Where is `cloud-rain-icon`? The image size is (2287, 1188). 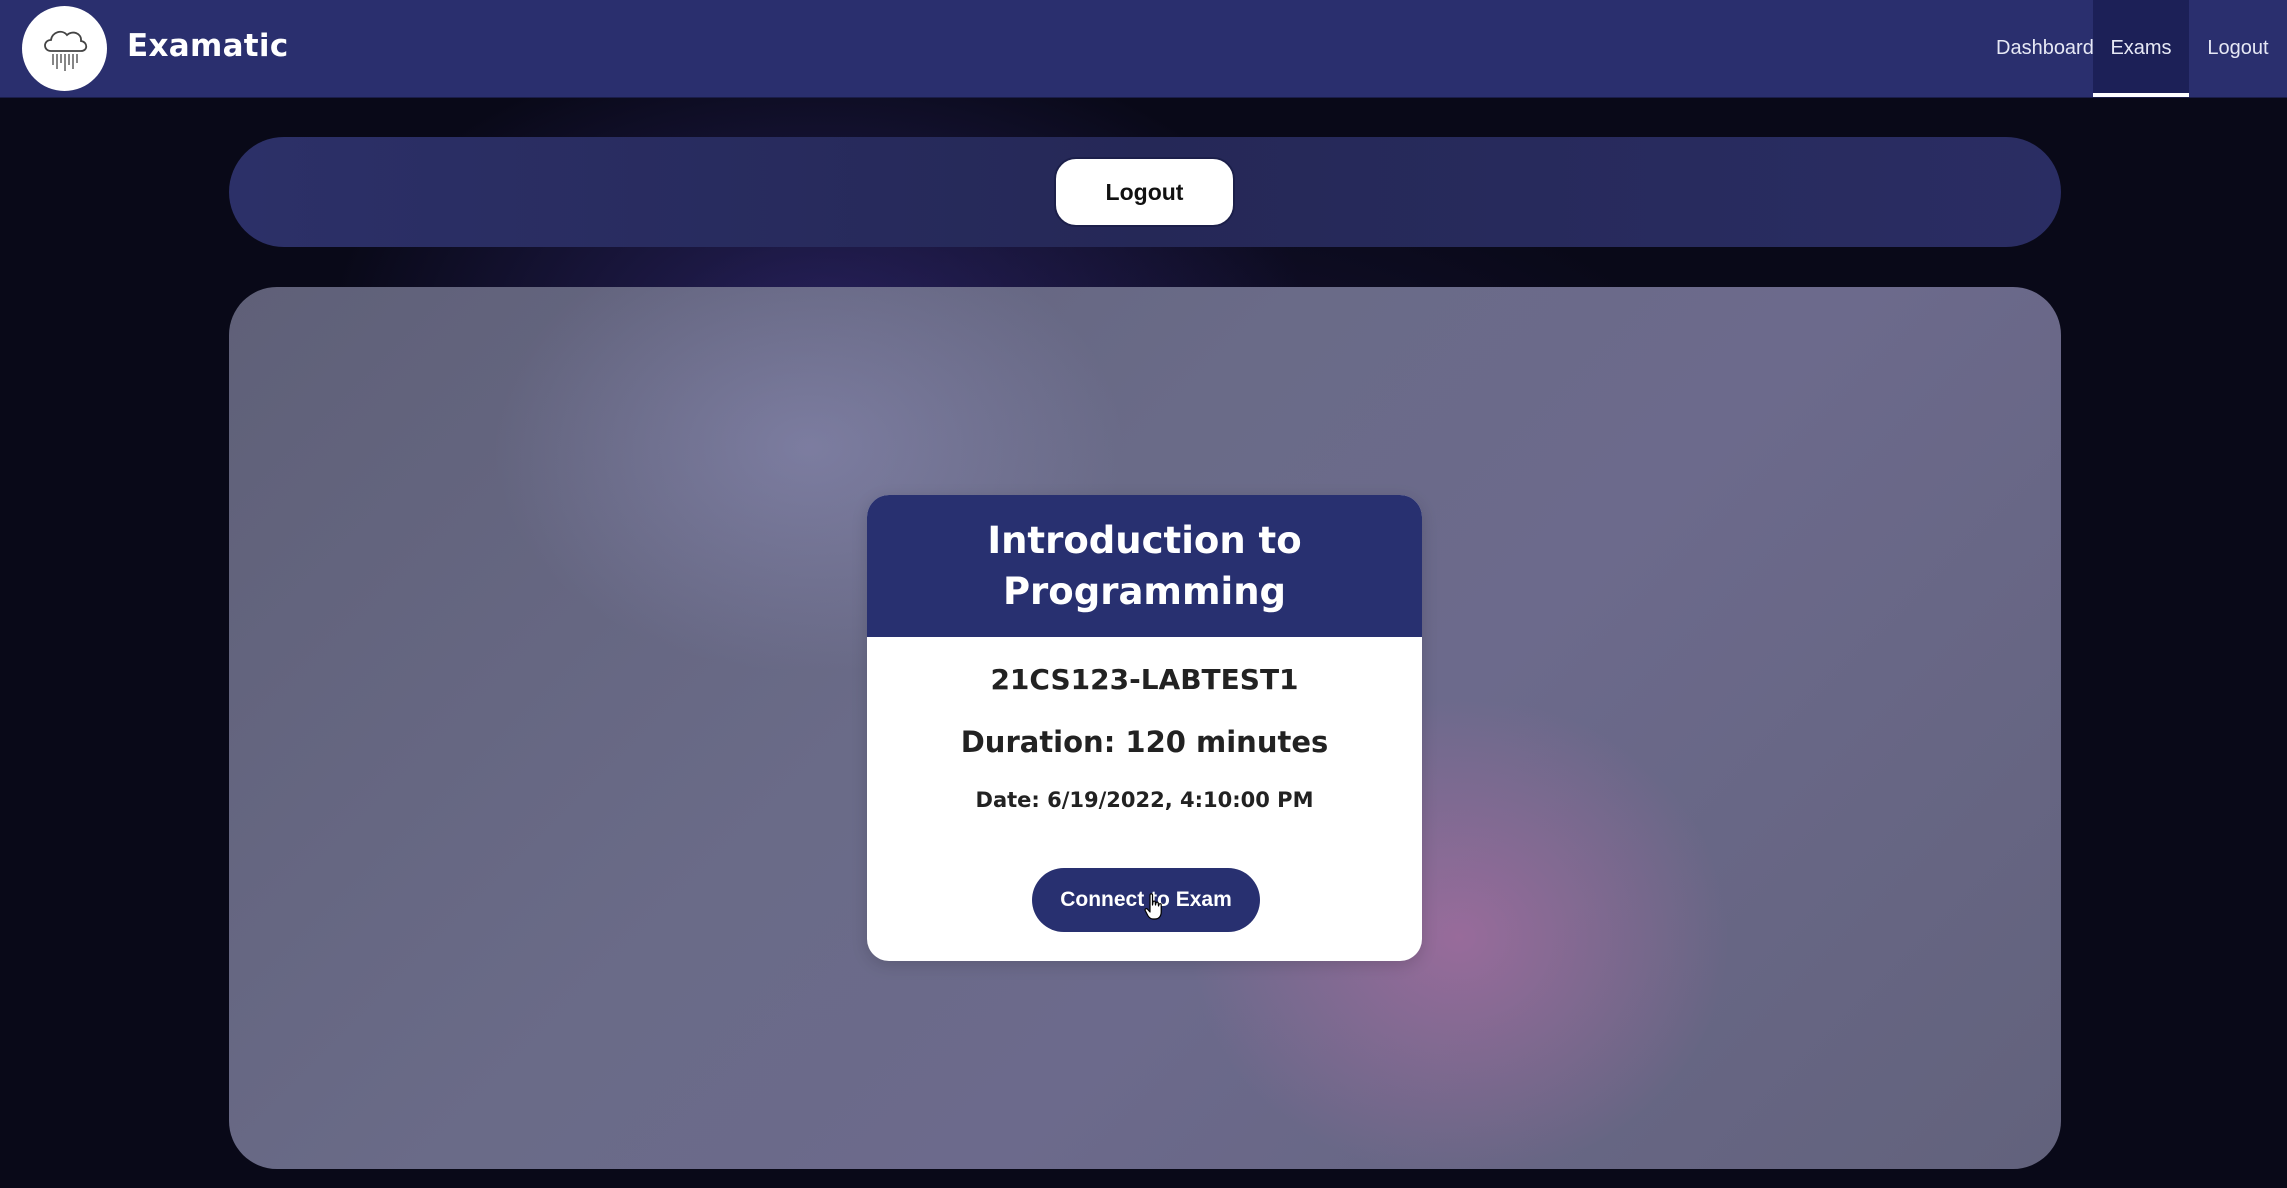
cloud-rain-icon is located at coordinates (65, 50).